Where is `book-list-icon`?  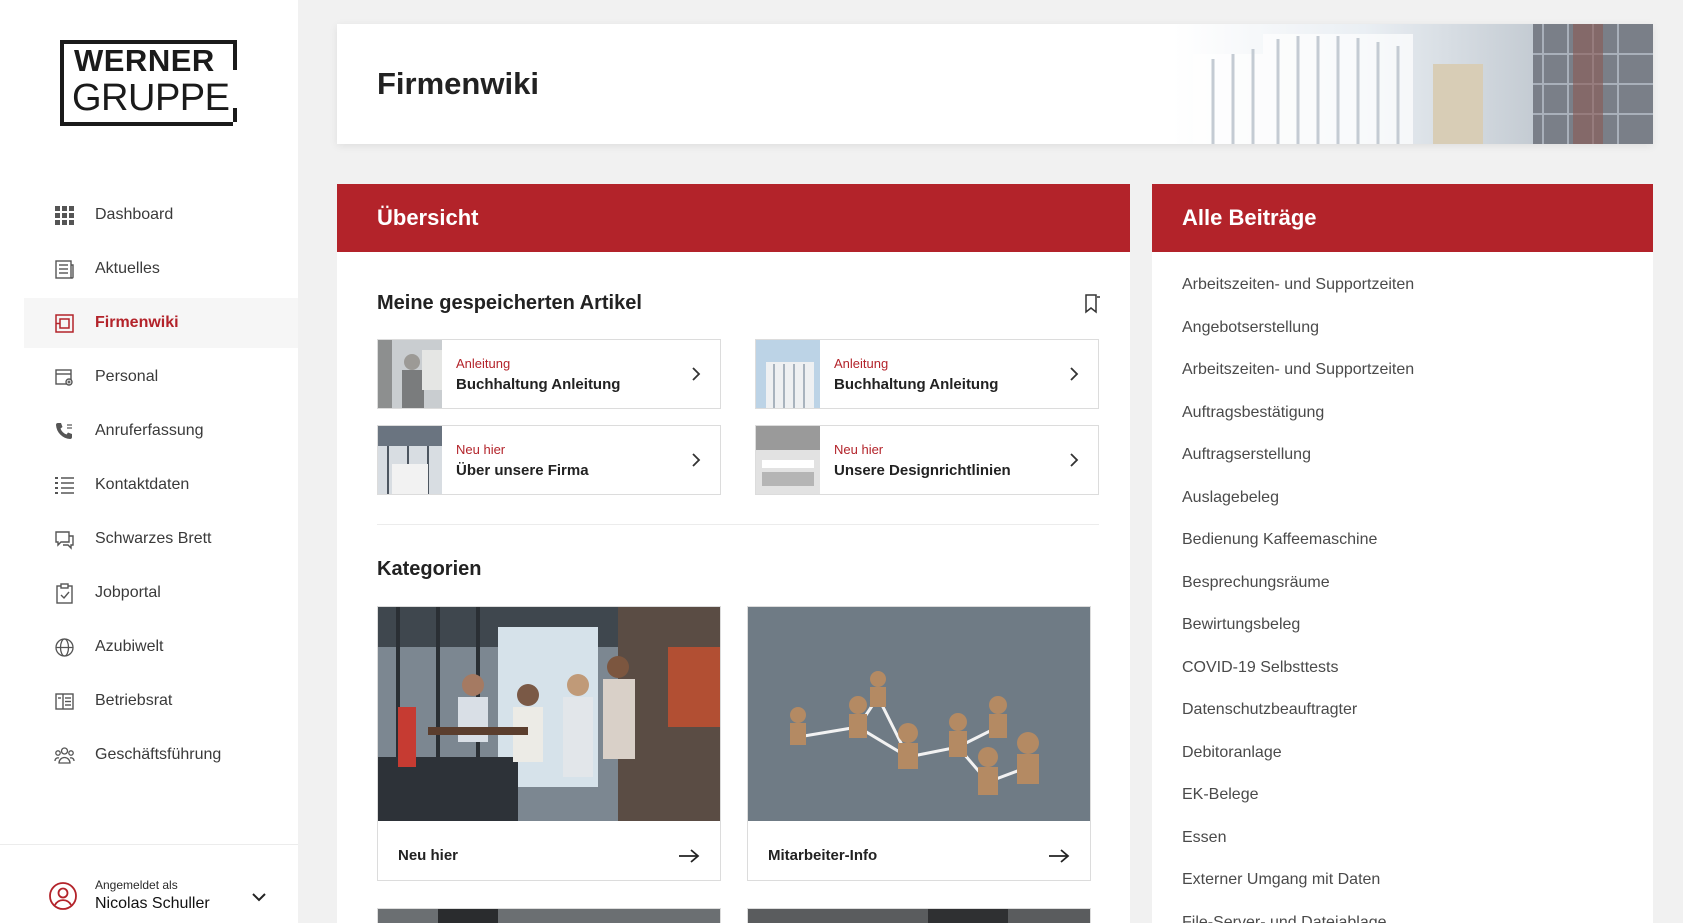 book-list-icon is located at coordinates (64, 701).